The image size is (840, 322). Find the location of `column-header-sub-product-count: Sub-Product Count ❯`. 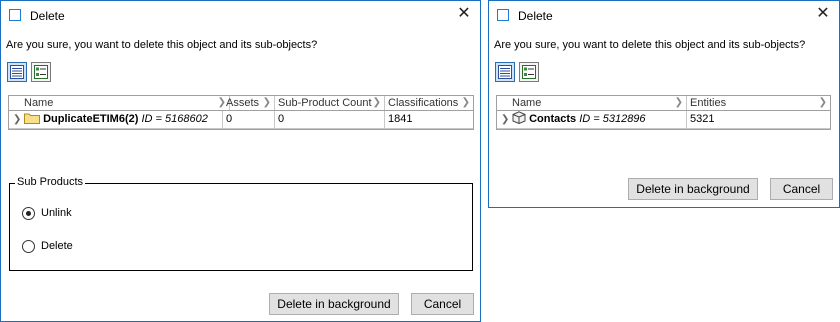

column-header-sub-product-count: Sub-Product Count ❯ is located at coordinates (330, 103).